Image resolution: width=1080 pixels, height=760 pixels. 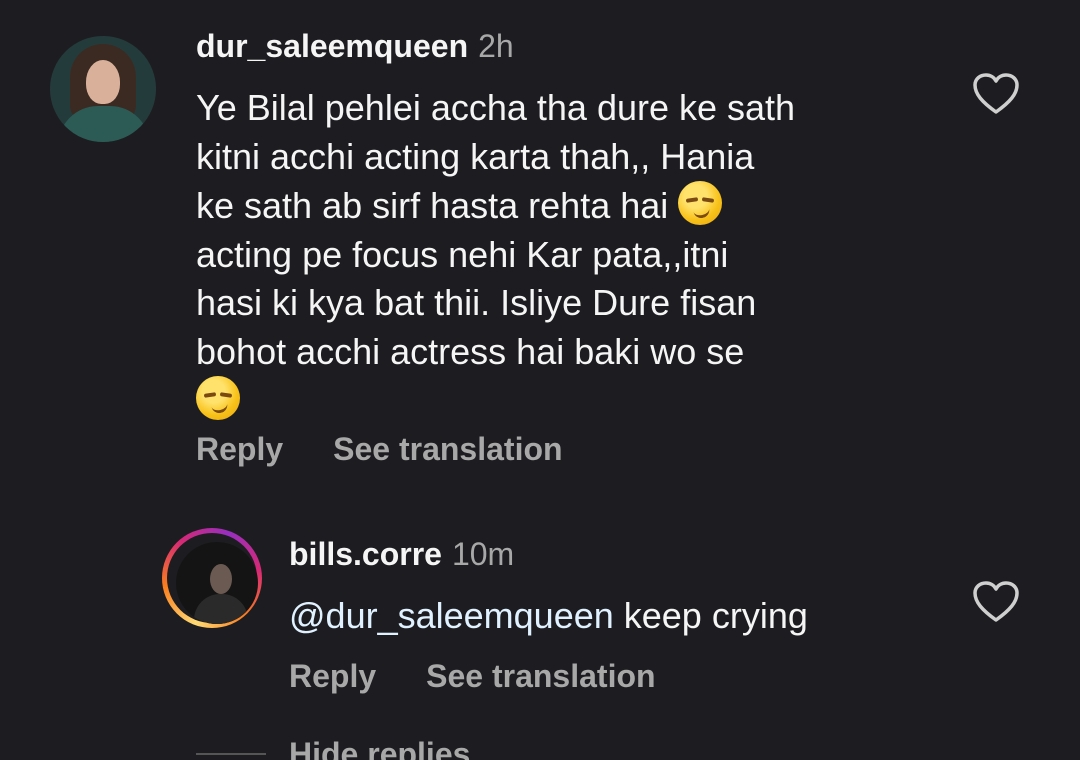 What do you see at coordinates (379, 747) in the screenshot?
I see `hide-replies-button: Hide replies` at bounding box center [379, 747].